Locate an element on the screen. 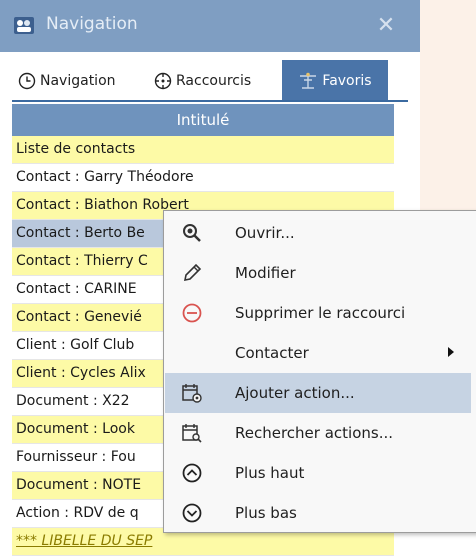 The image size is (476, 556). menu-item-contacter: Contacter is located at coordinates (318, 353).